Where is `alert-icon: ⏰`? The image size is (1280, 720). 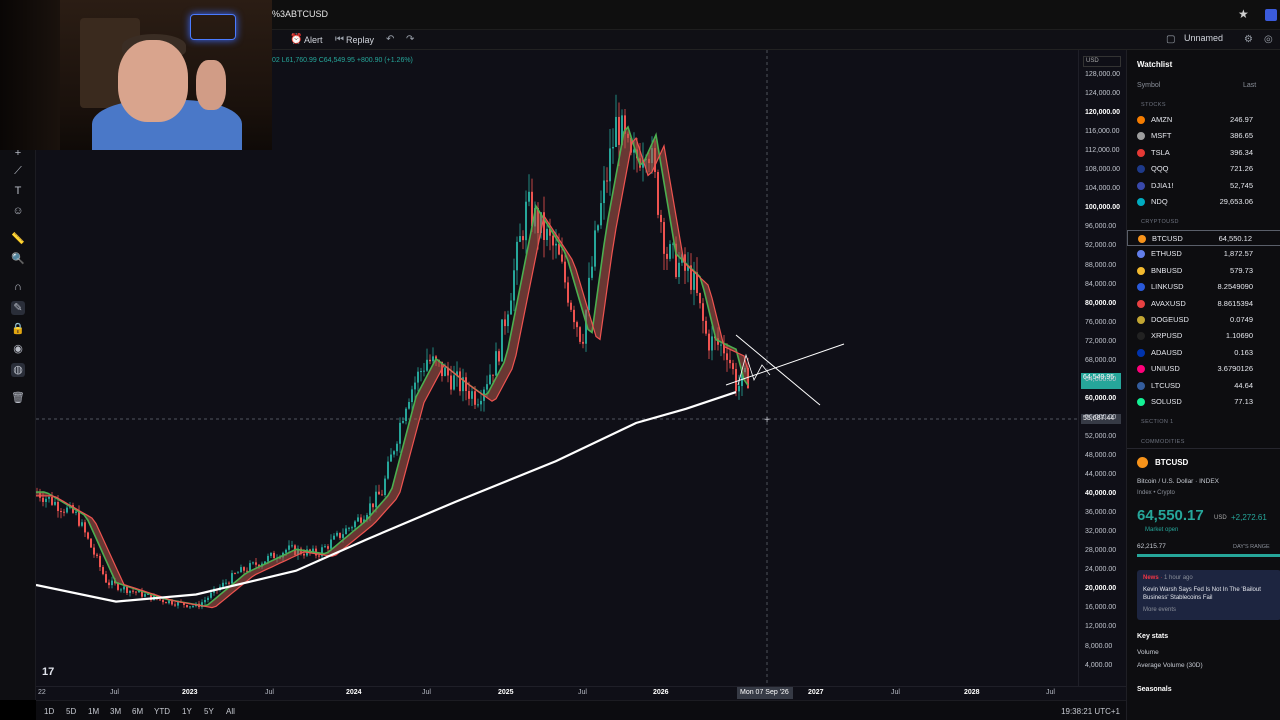 alert-icon: ⏰ is located at coordinates (296, 39).